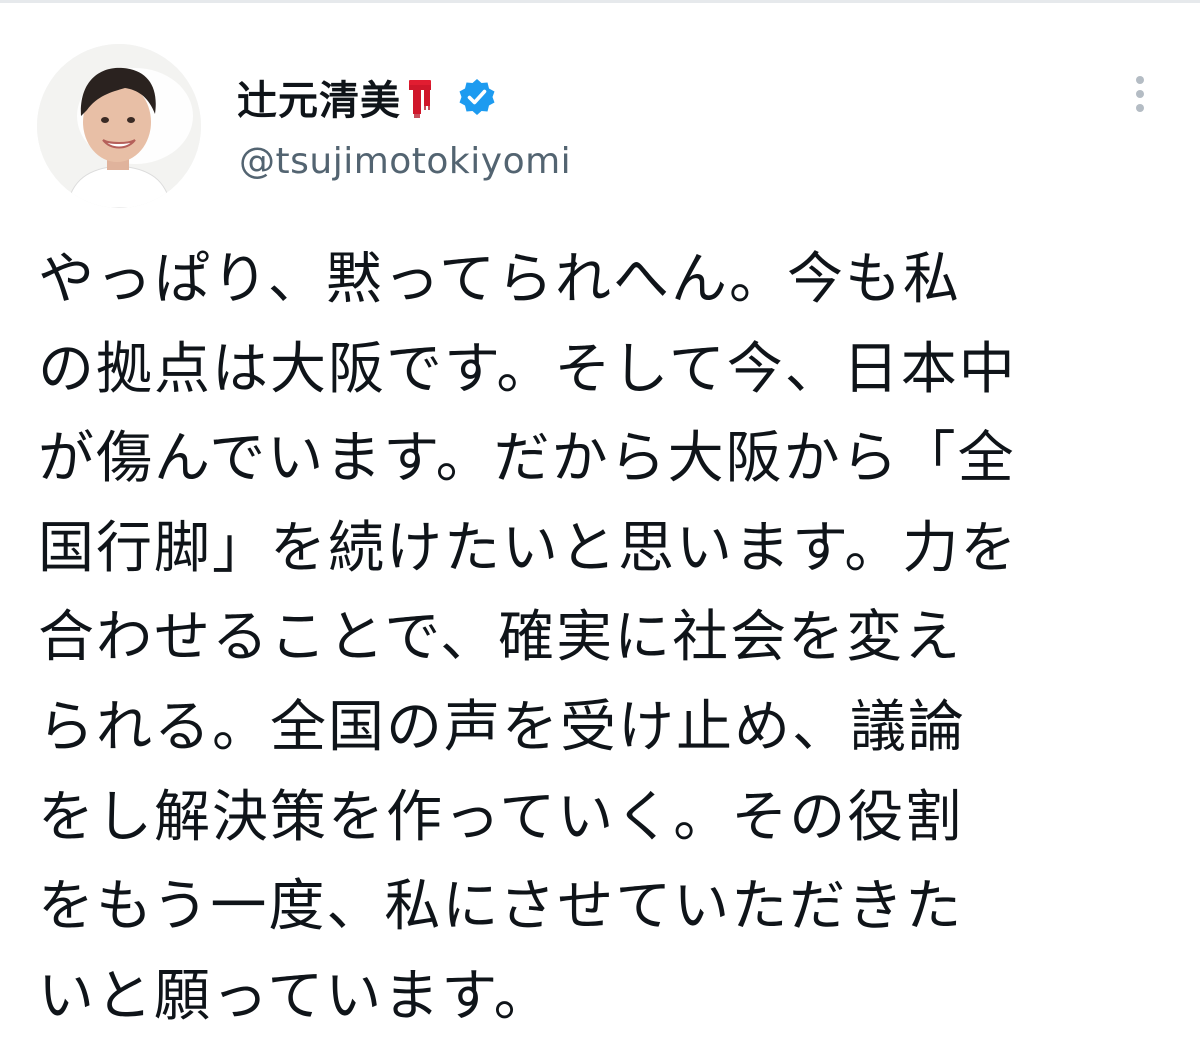 This screenshot has height=1042, width=1200. I want to click on red-scarf-icon, so click(420, 97).